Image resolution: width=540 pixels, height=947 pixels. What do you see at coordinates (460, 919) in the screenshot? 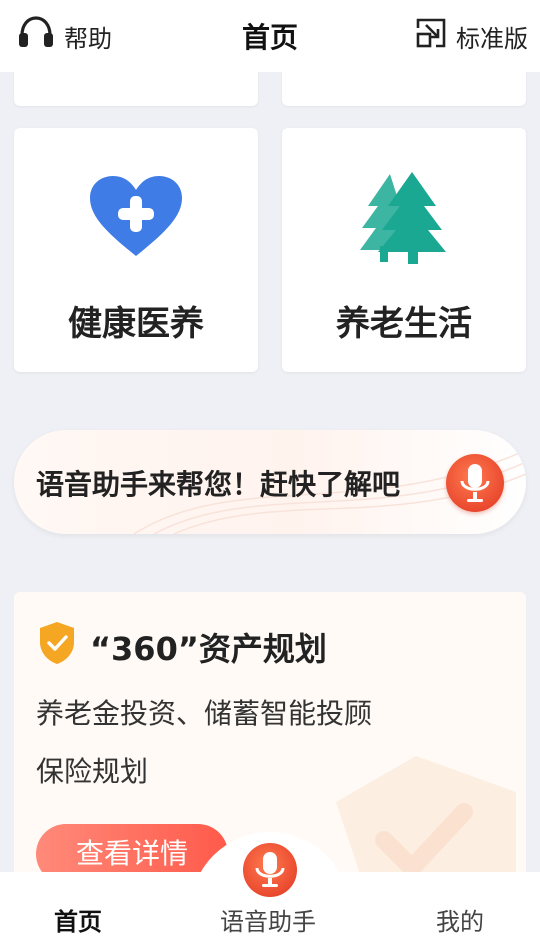
I see `tab-mine: 我的` at bounding box center [460, 919].